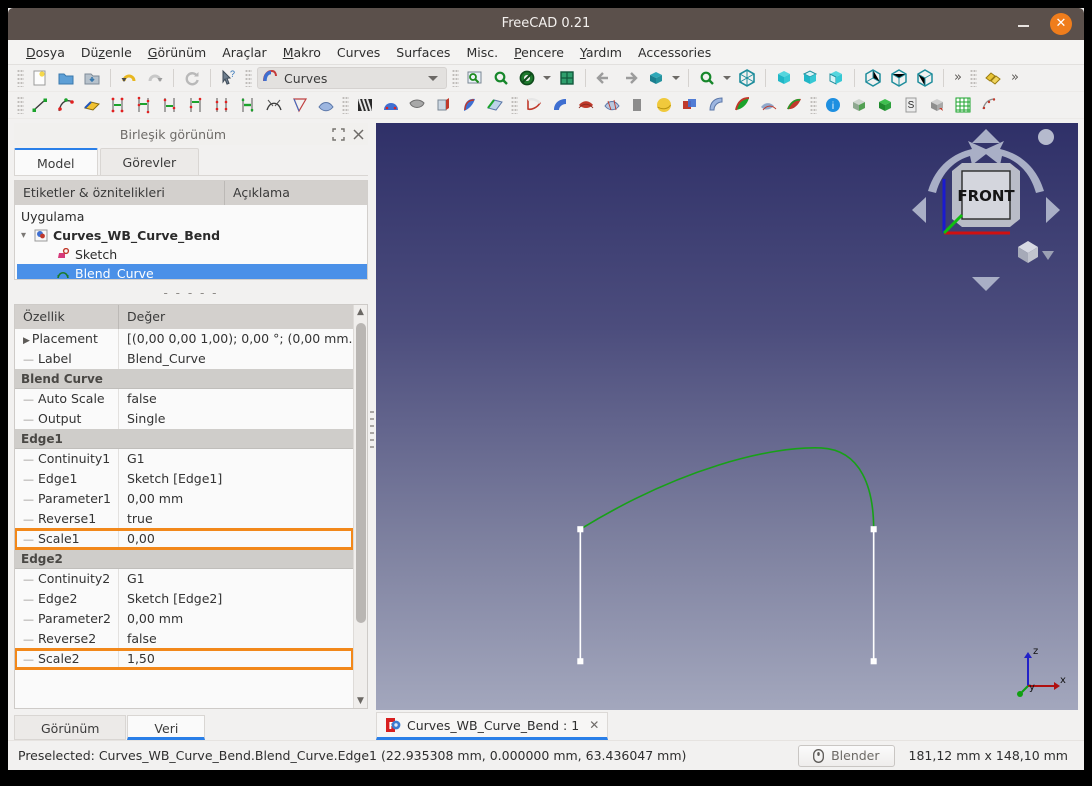 The height and width of the screenshot is (786, 1092). Describe the element at coordinates (192, 216) in the screenshot. I see `tree-root-item: Uygulama` at that location.